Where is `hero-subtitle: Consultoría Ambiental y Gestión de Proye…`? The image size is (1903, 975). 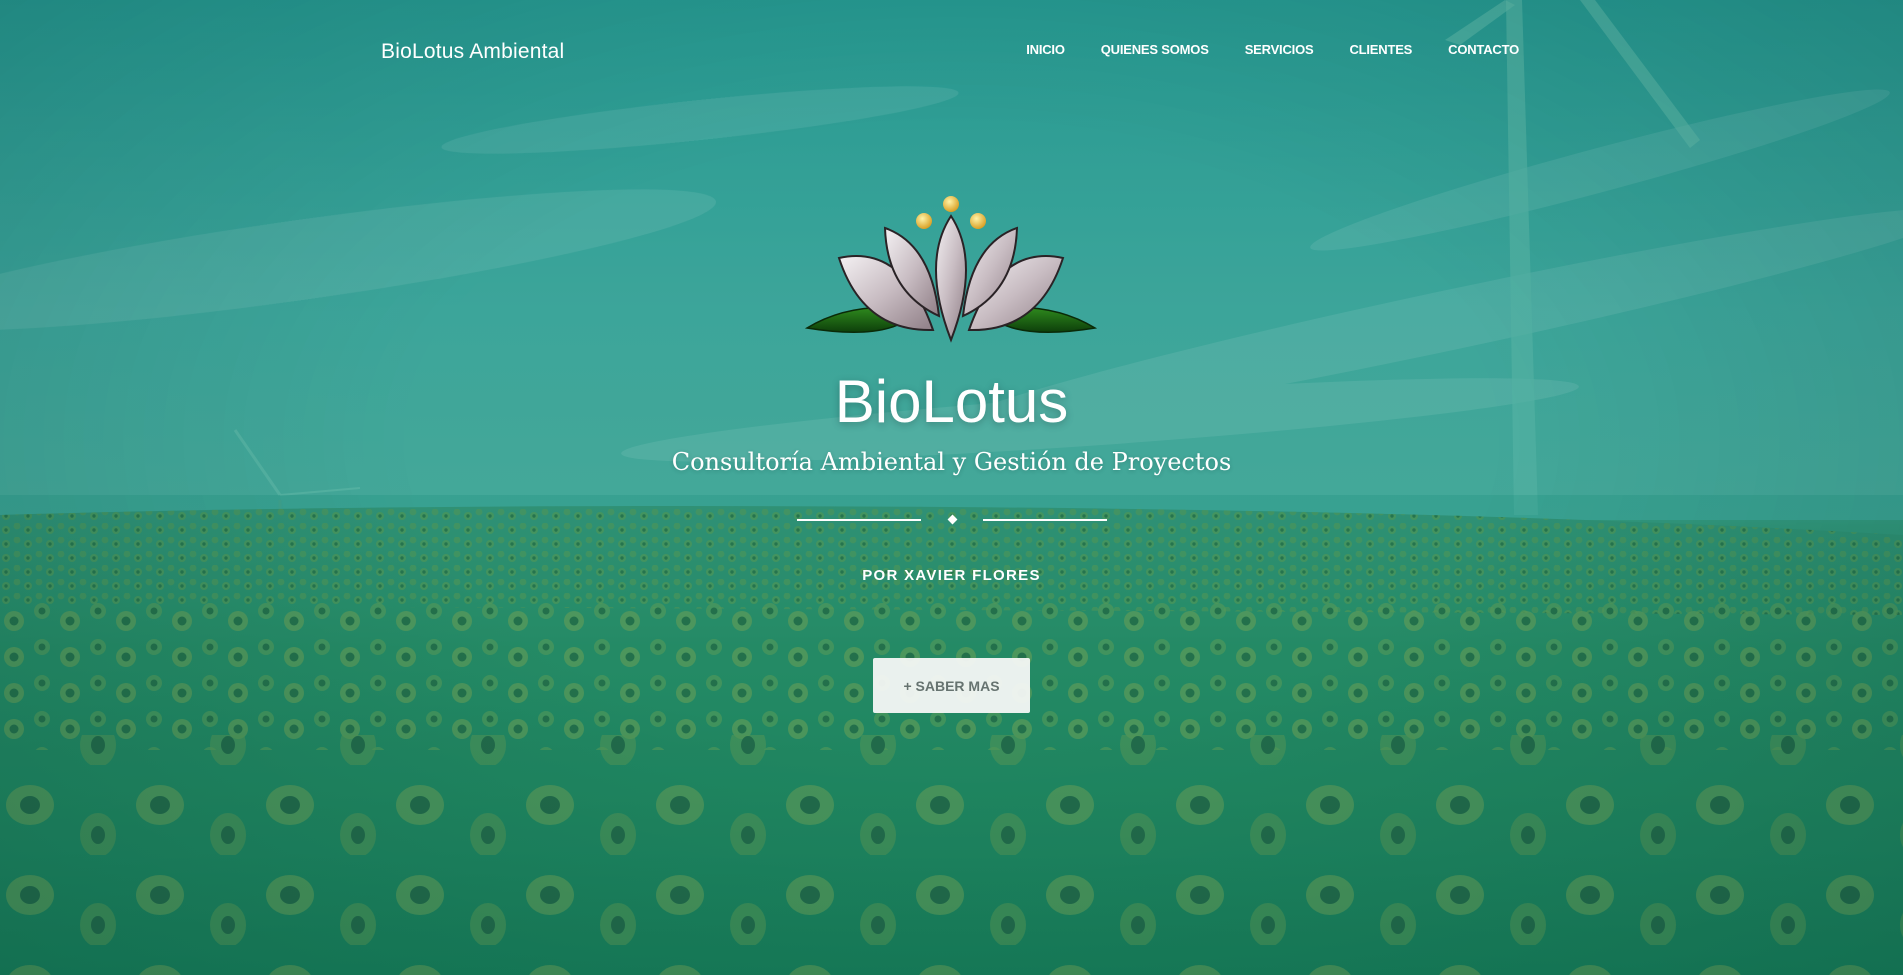 hero-subtitle: Consultoría Ambiental y Gestión de Proye… is located at coordinates (951, 462).